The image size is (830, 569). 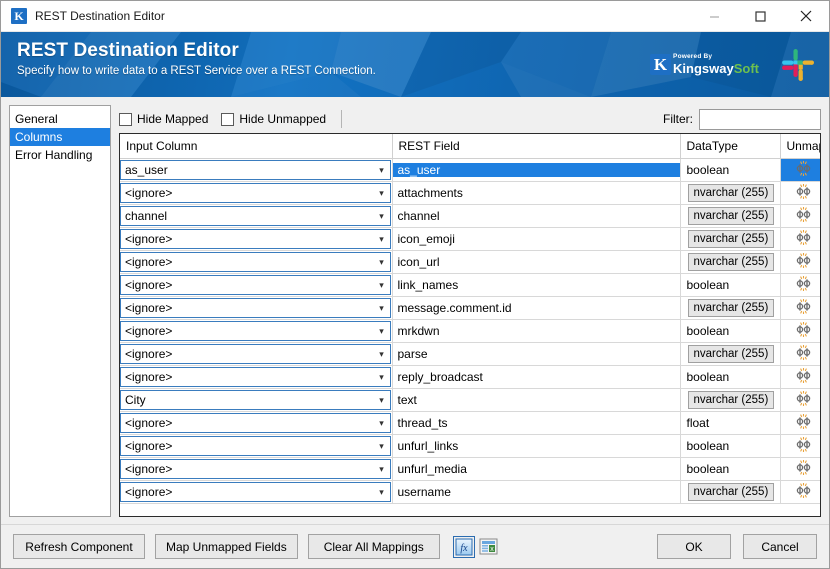 I want to click on column-header-input-column: Input Column, so click(x=256, y=146).